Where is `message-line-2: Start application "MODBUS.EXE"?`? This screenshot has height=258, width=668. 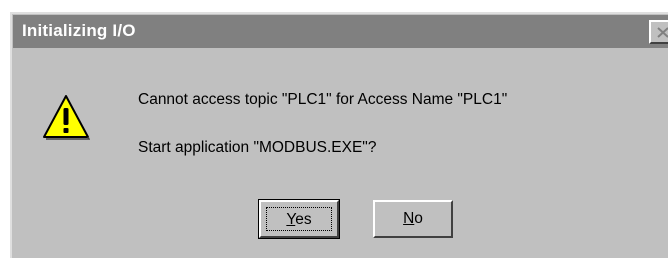
message-line-2: Start application "MODBUS.EXE"? is located at coordinates (257, 147).